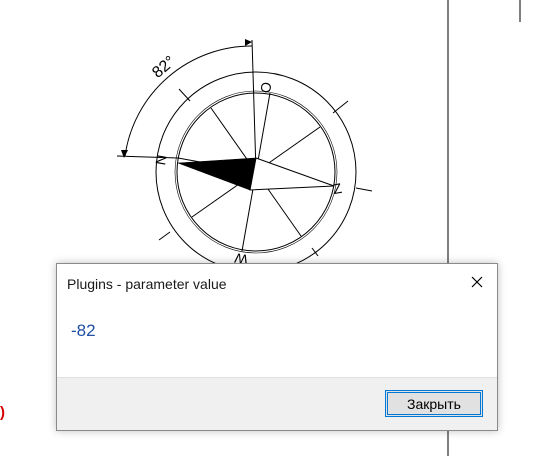  What do you see at coordinates (254, 106) in the screenshot?
I see `angle-reference-line` at bounding box center [254, 106].